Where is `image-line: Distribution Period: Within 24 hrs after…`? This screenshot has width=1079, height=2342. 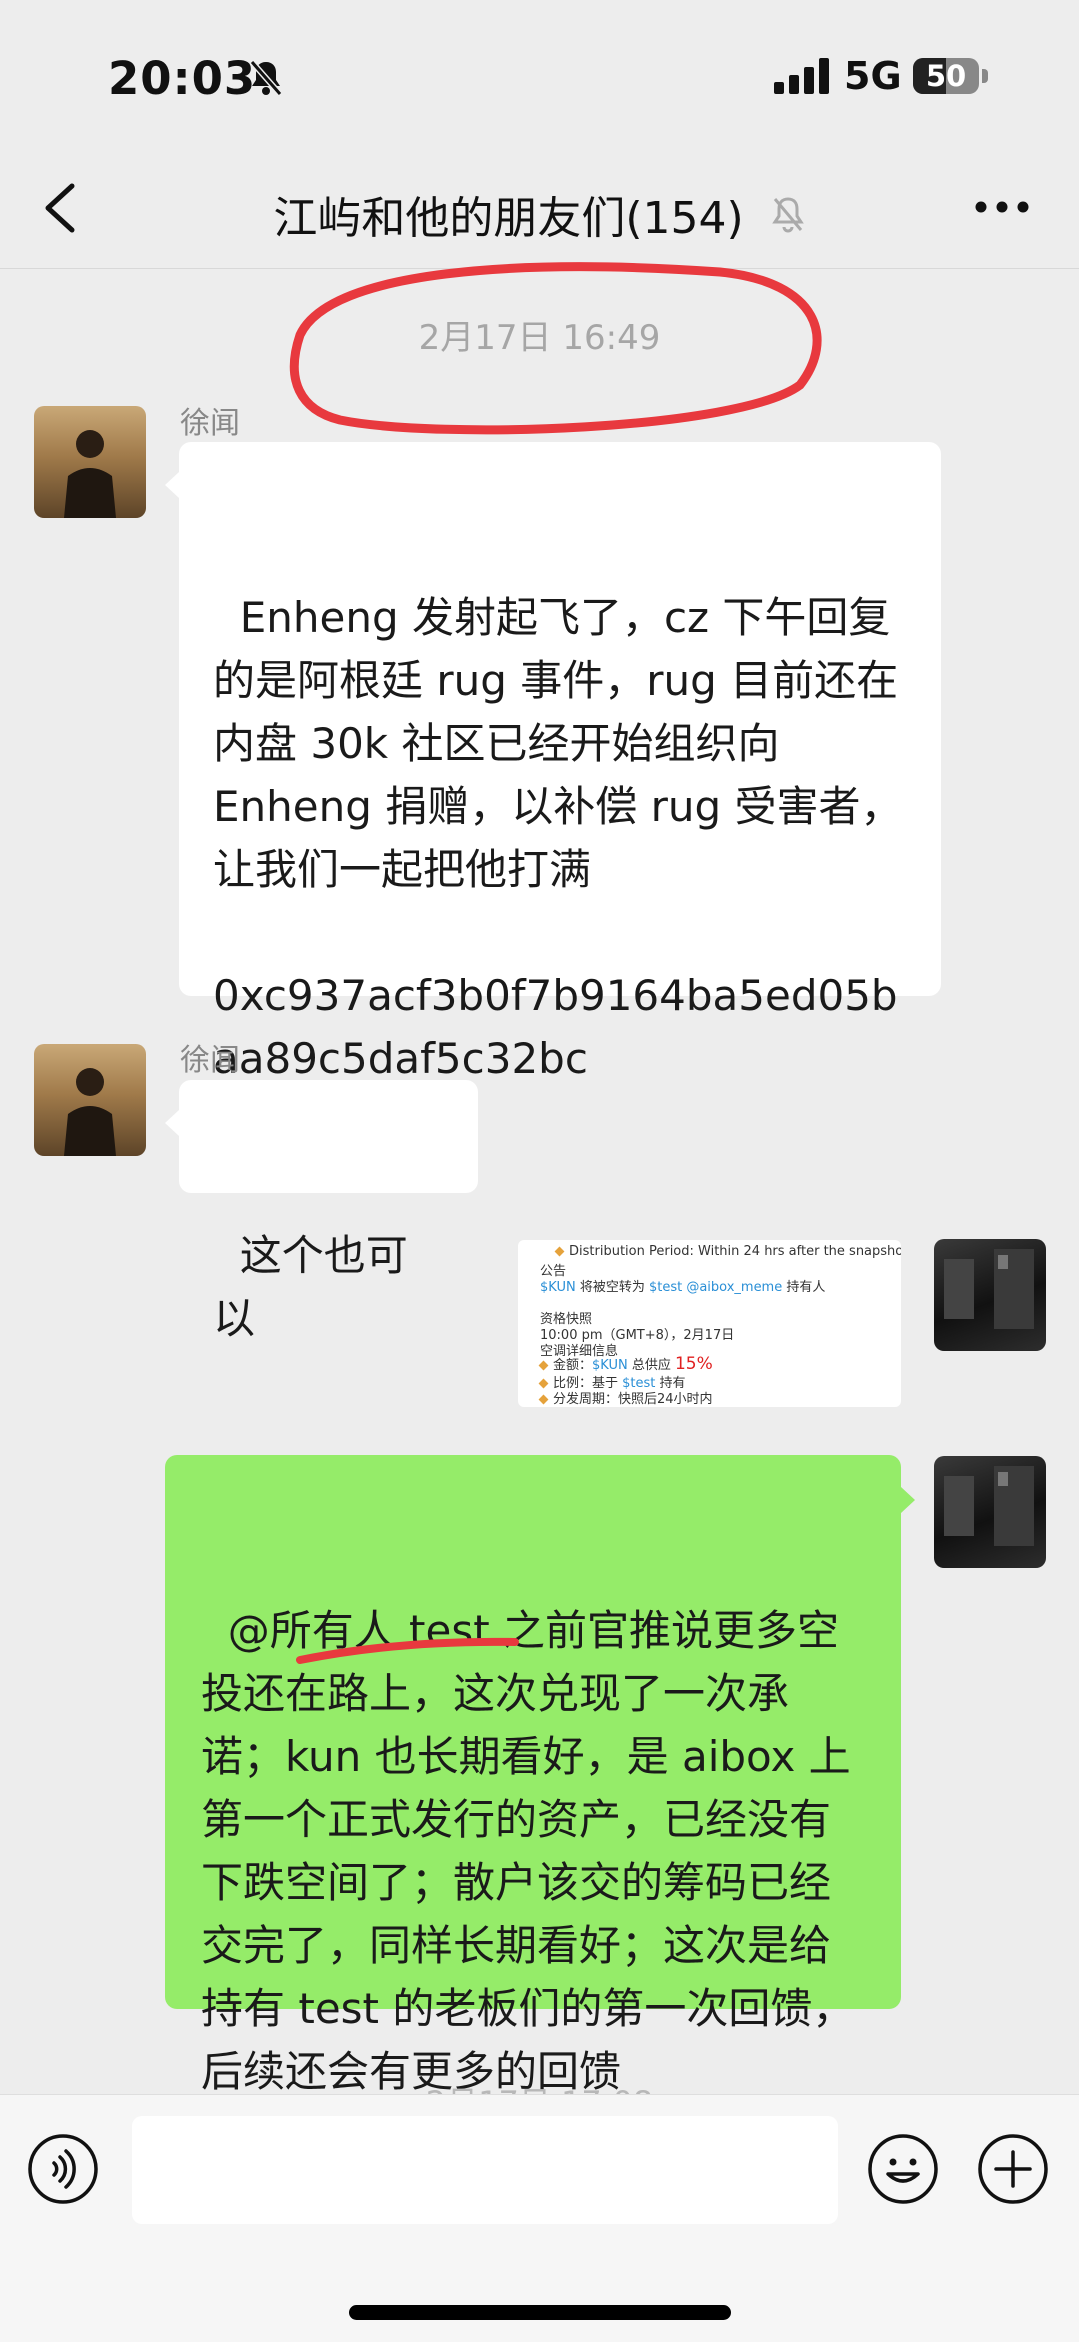 image-line: Distribution Period: Within 24 hrs after… is located at coordinates (727, 1251).